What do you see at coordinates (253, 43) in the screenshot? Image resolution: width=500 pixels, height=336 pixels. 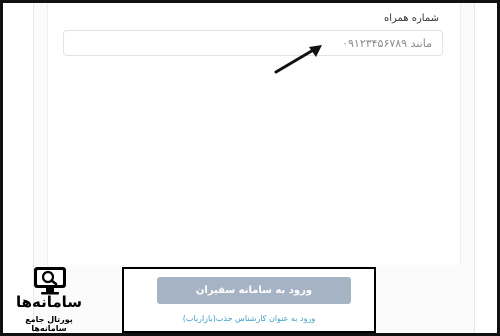 I see `phone-input` at bounding box center [253, 43].